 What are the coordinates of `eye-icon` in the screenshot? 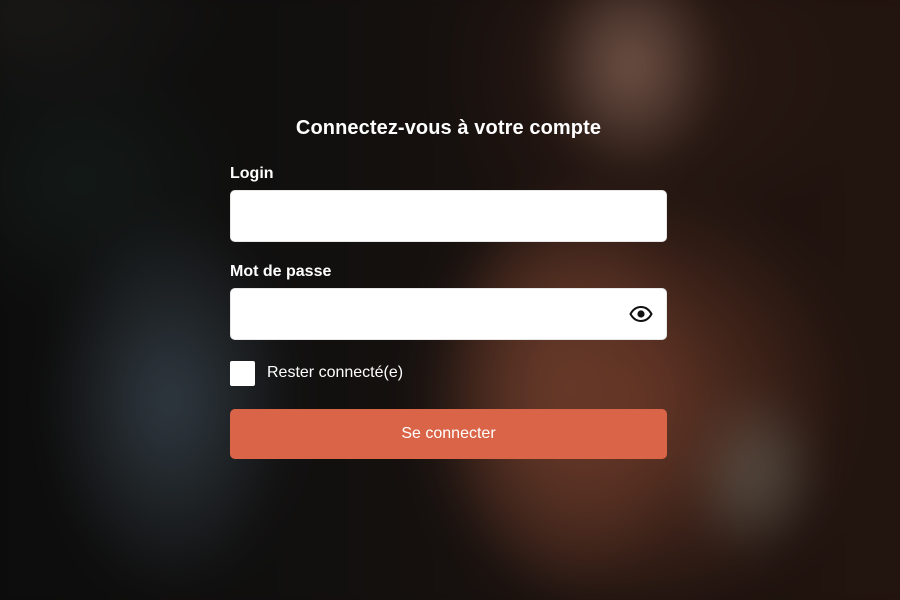 It's located at (641, 314).